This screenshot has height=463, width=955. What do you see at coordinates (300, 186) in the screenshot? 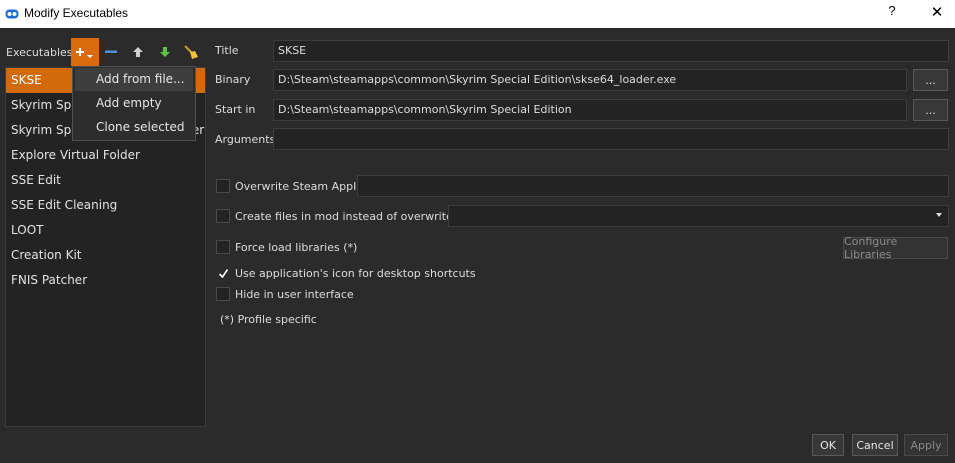
I see `overwrite-appid-label: Overwrite Steam AppID` at bounding box center [300, 186].